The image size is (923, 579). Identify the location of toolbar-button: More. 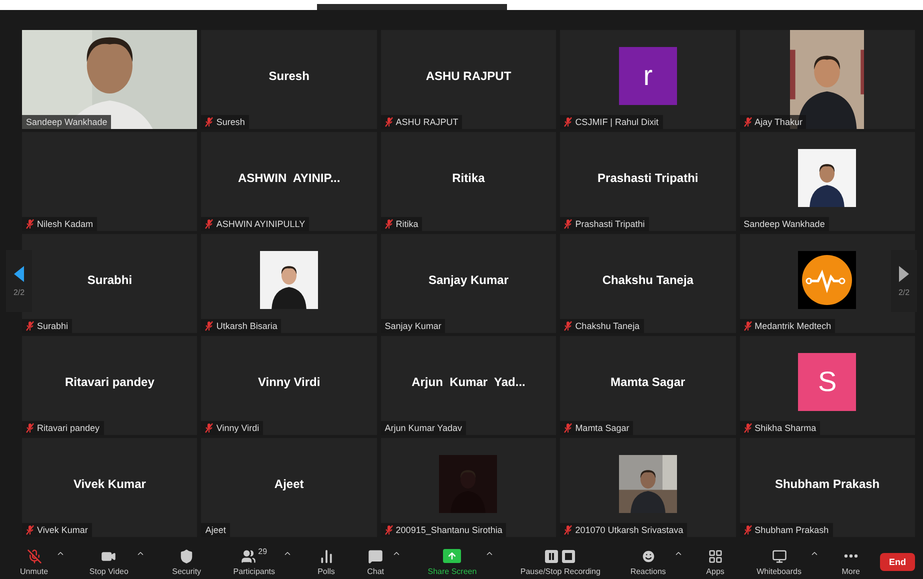
(851, 560).